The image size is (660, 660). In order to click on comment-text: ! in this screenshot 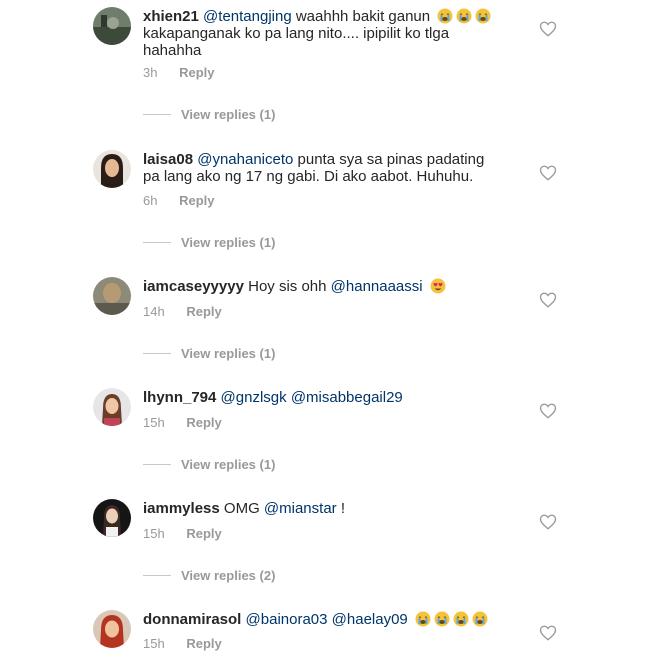, I will do `click(340, 508)`.